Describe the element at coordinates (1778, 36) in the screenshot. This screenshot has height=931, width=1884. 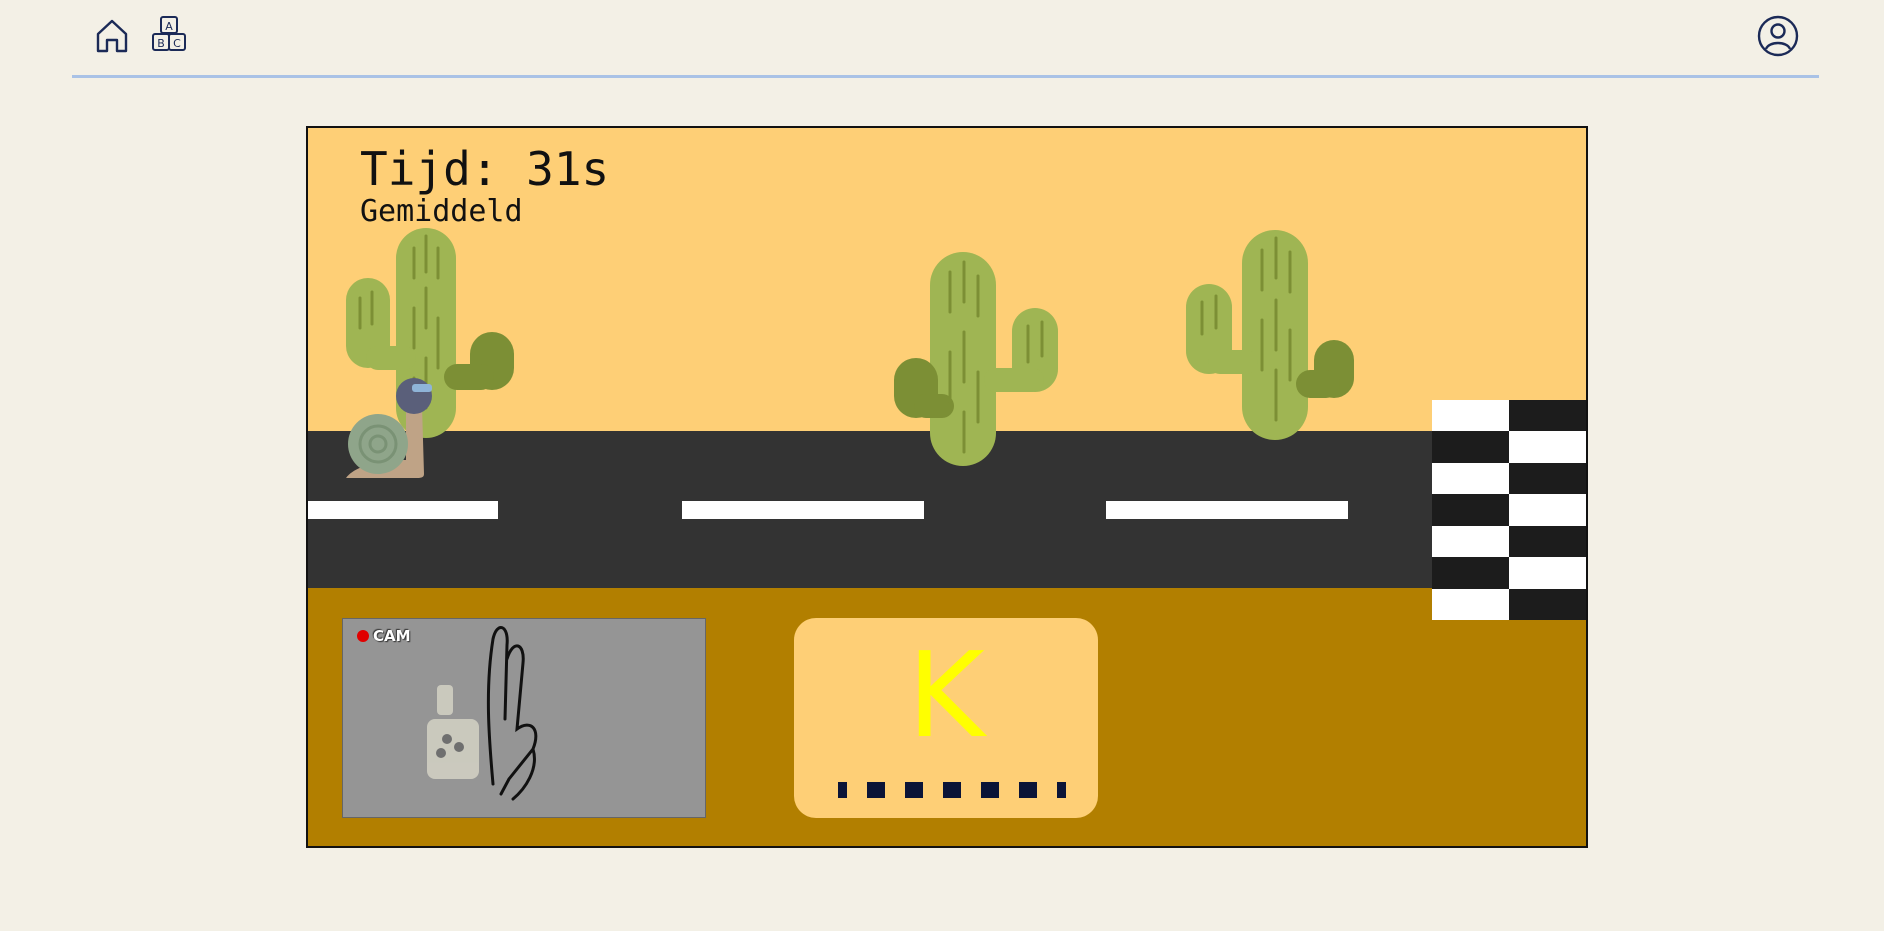
I see `profile-icon` at that location.